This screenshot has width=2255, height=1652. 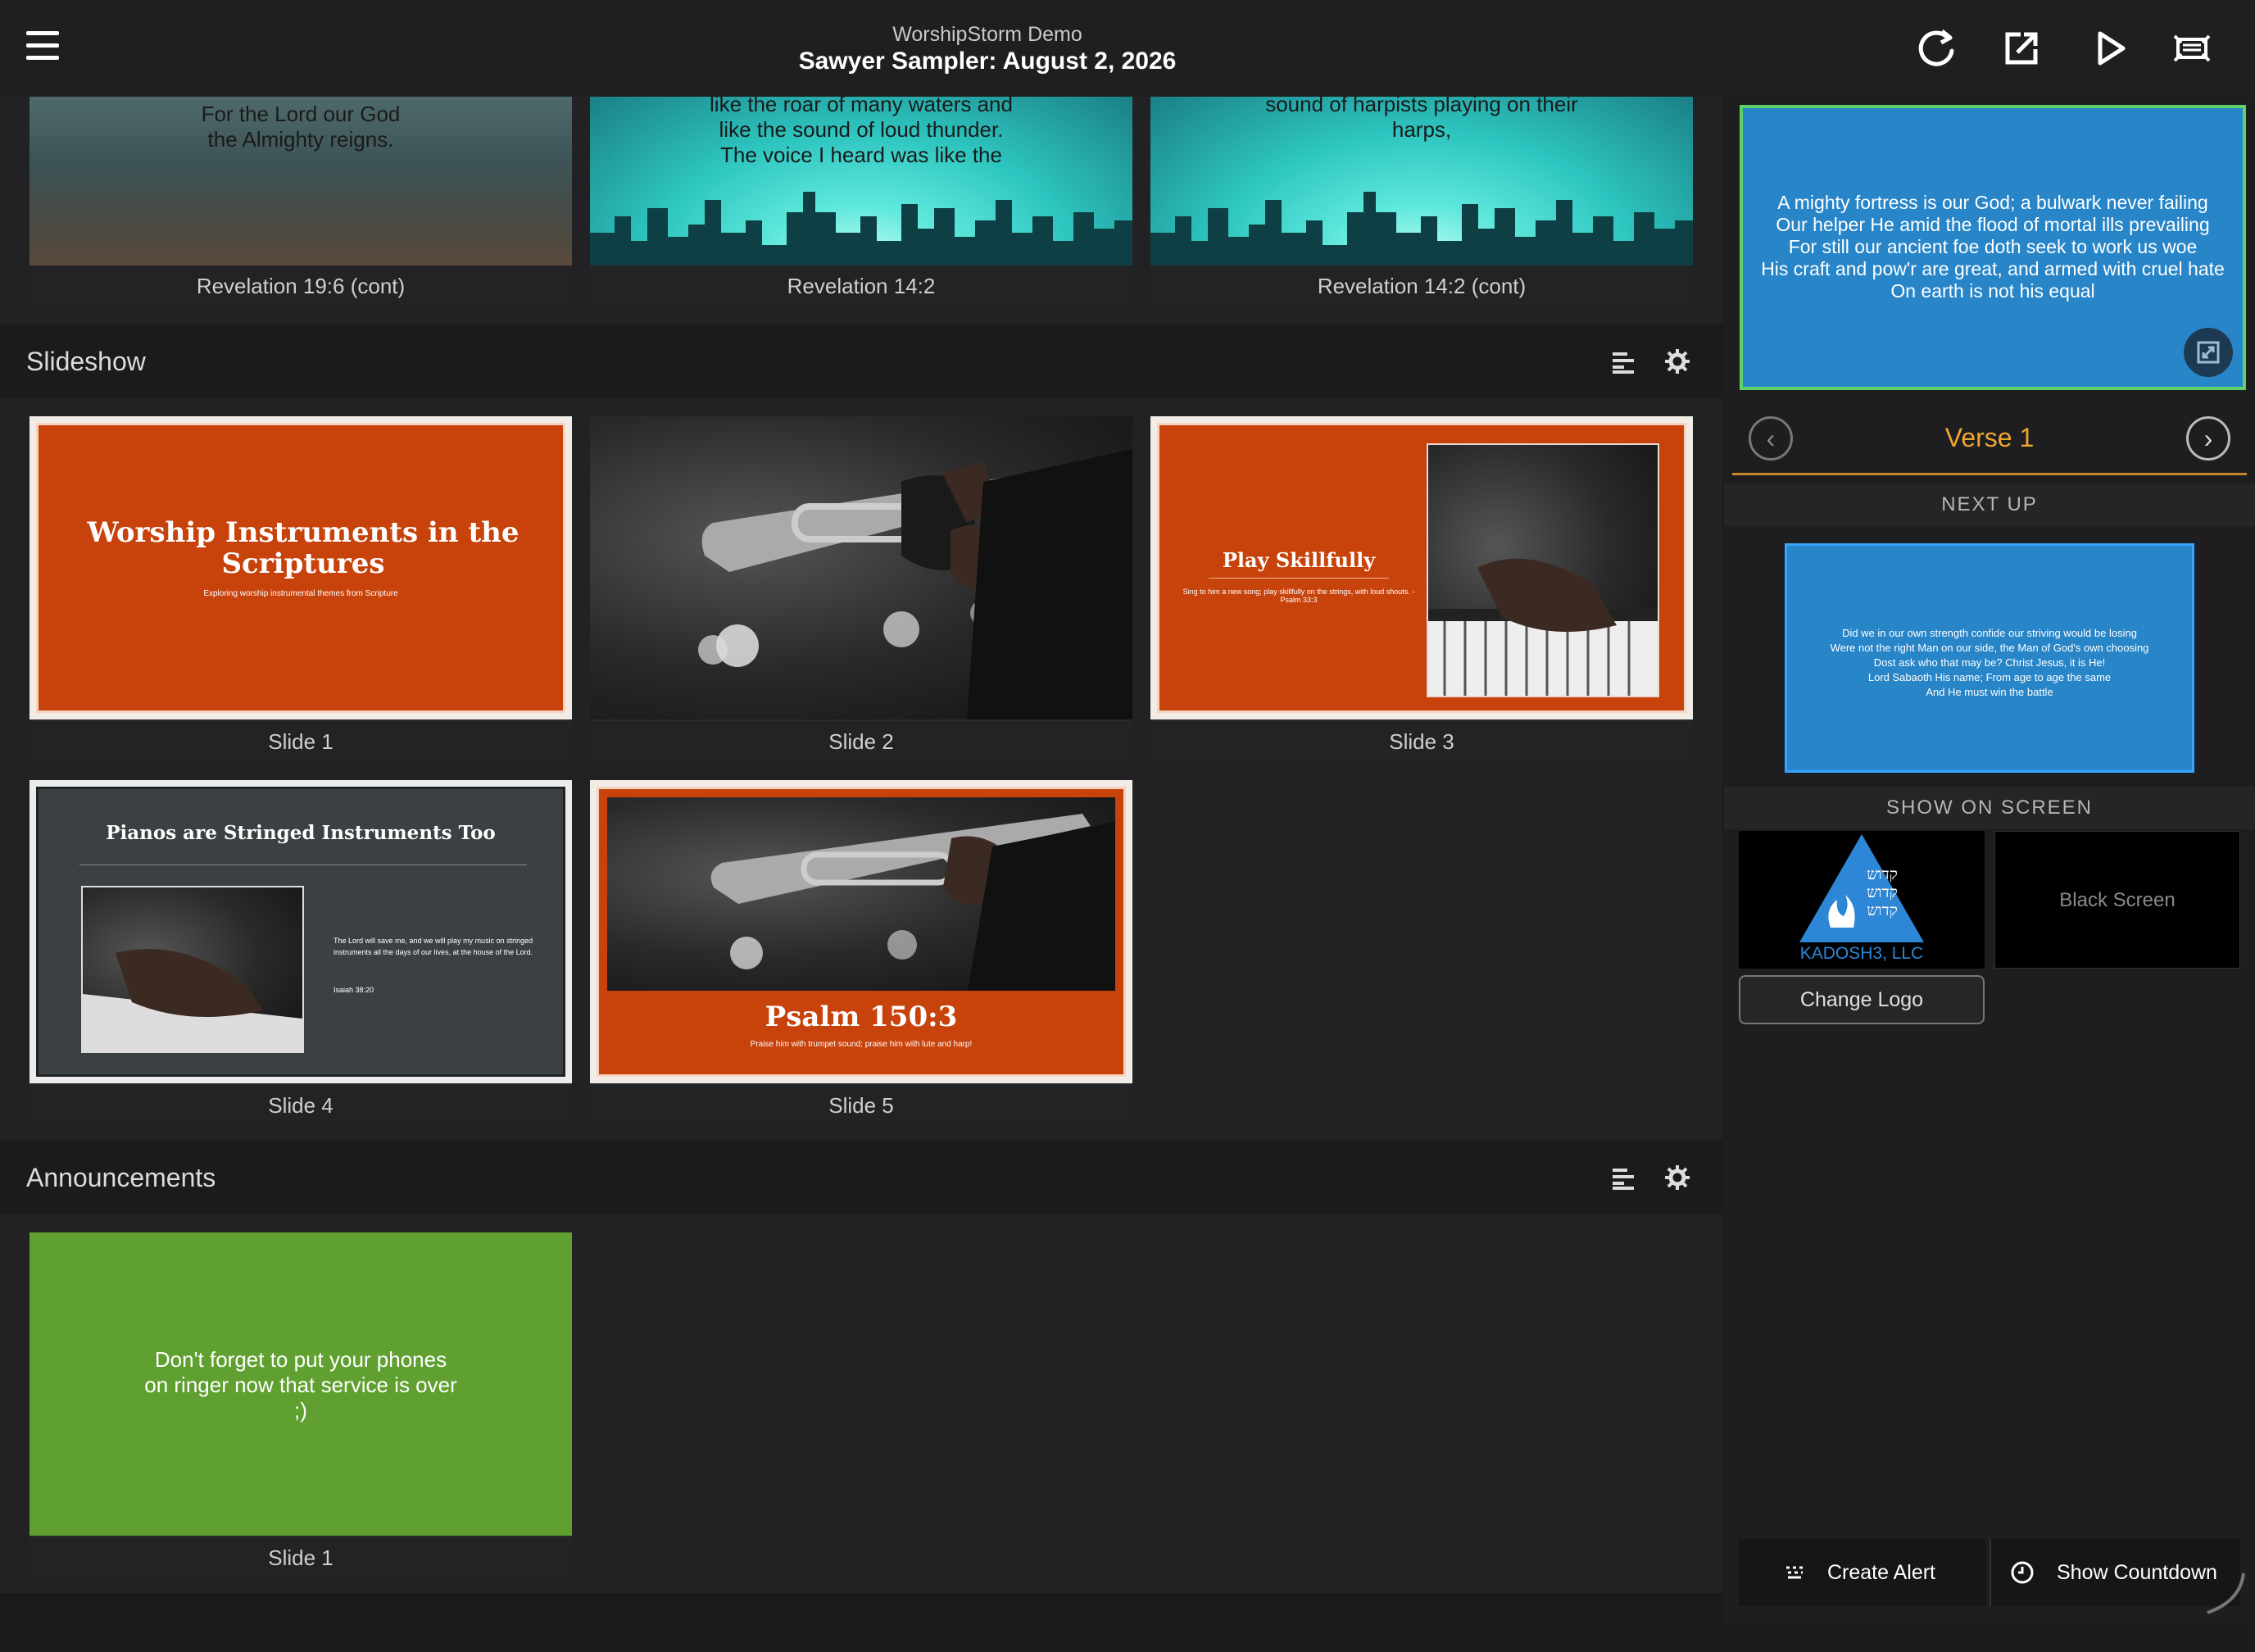 What do you see at coordinates (2110, 48) in the screenshot?
I see `play-icon` at bounding box center [2110, 48].